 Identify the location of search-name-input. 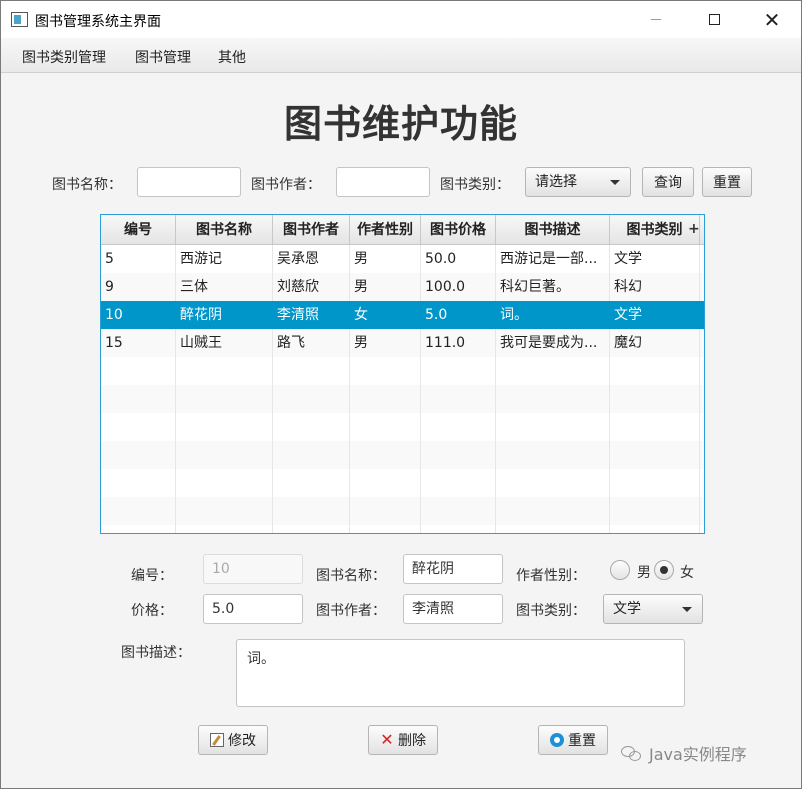
(189, 182).